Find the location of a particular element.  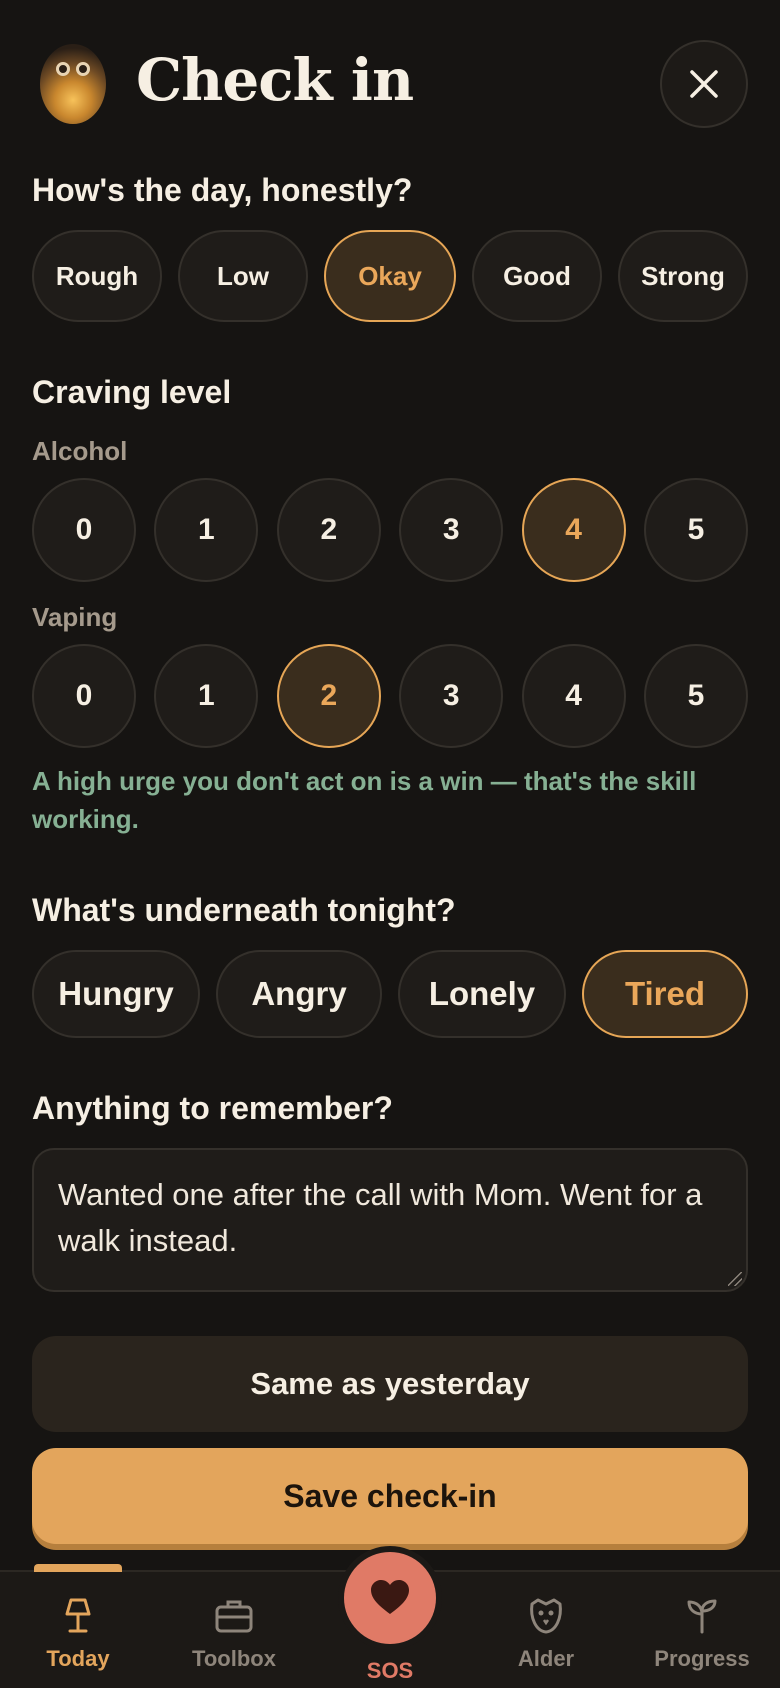

tab-toolbox-label: Toolbox is located at coordinates (234, 1658).